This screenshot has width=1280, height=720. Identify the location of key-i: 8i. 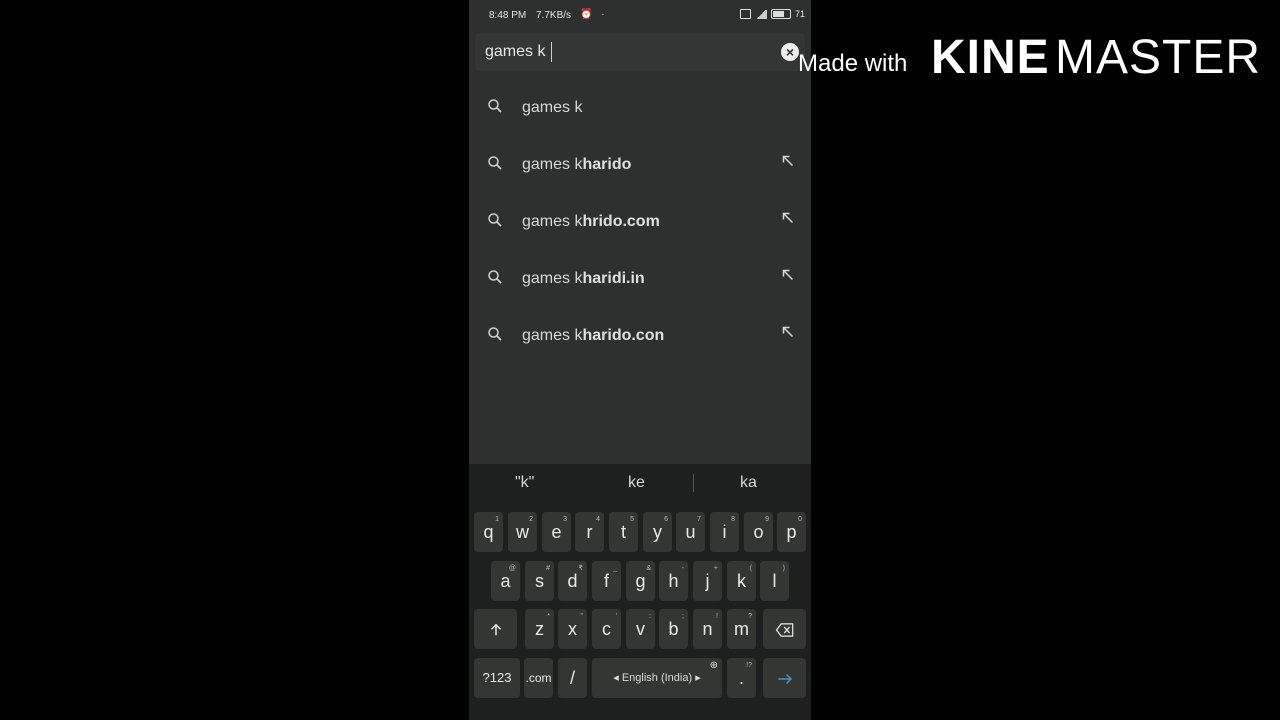
(724, 532).